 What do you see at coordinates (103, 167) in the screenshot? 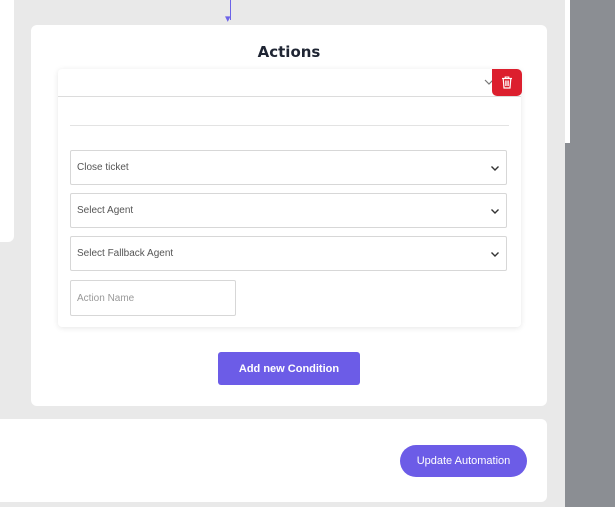
I see `action-type-value: Close ticket` at bounding box center [103, 167].